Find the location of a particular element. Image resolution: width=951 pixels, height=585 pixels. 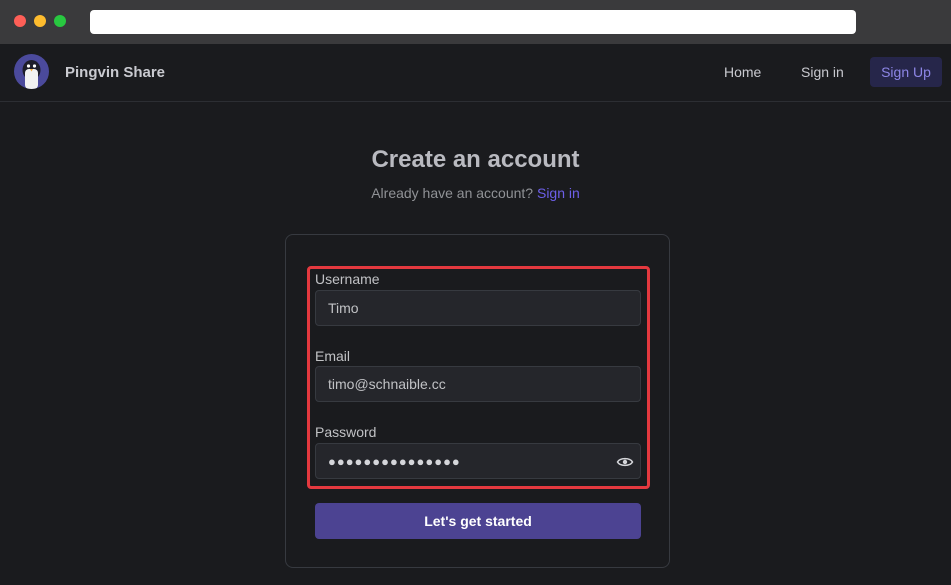

username-input: Timo is located at coordinates (478, 308).